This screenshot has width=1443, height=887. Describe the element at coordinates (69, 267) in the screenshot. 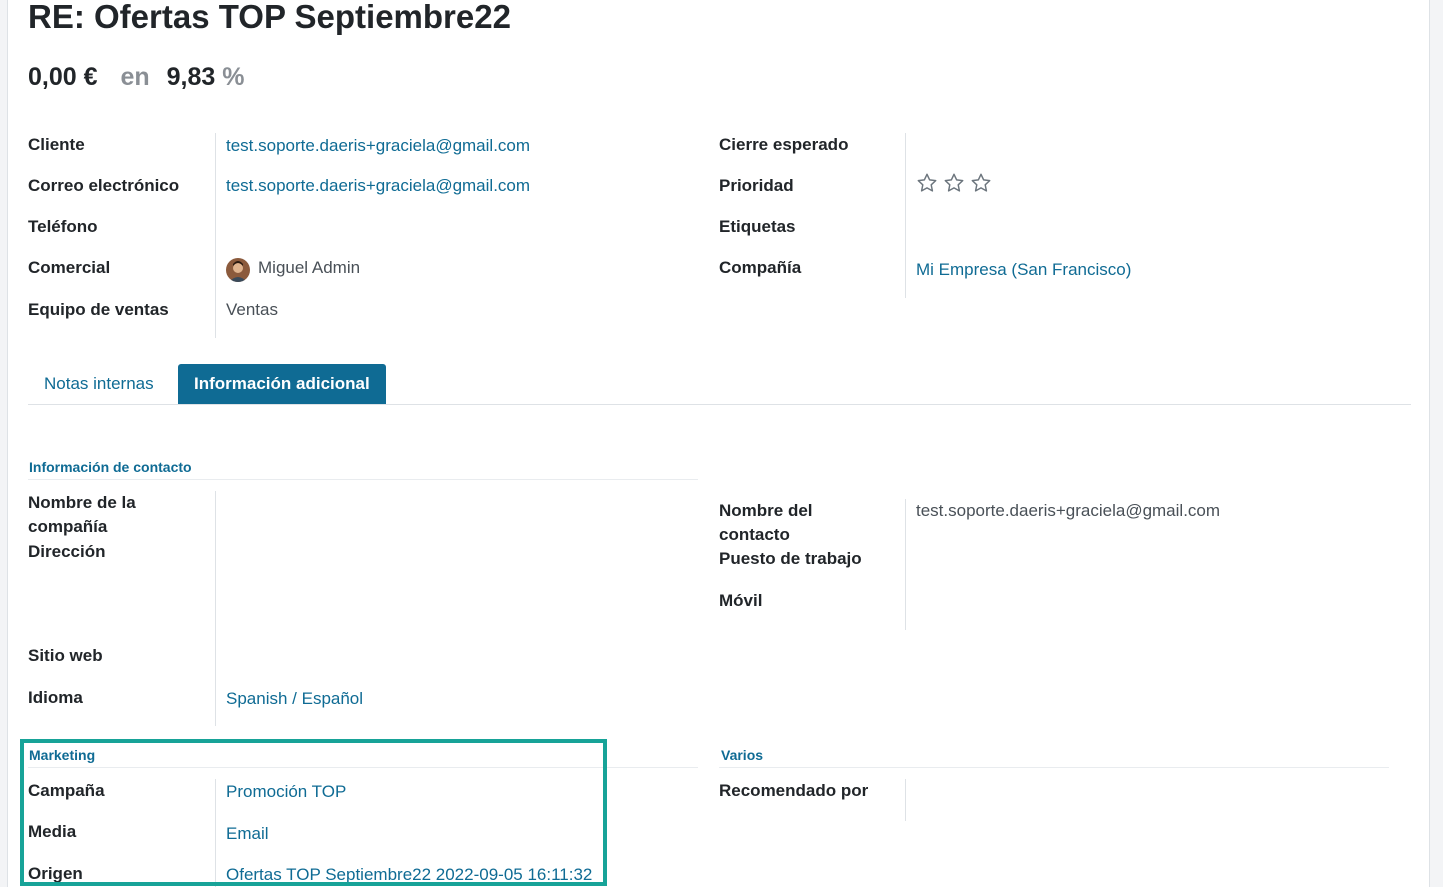

I see `comercial-label: Comercial` at that location.